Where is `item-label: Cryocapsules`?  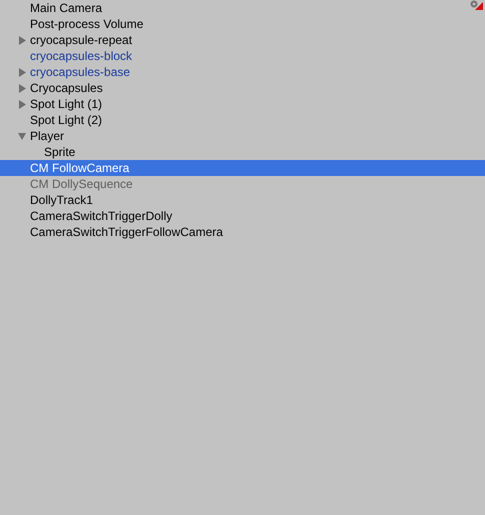
item-label: Cryocapsules is located at coordinates (66, 88).